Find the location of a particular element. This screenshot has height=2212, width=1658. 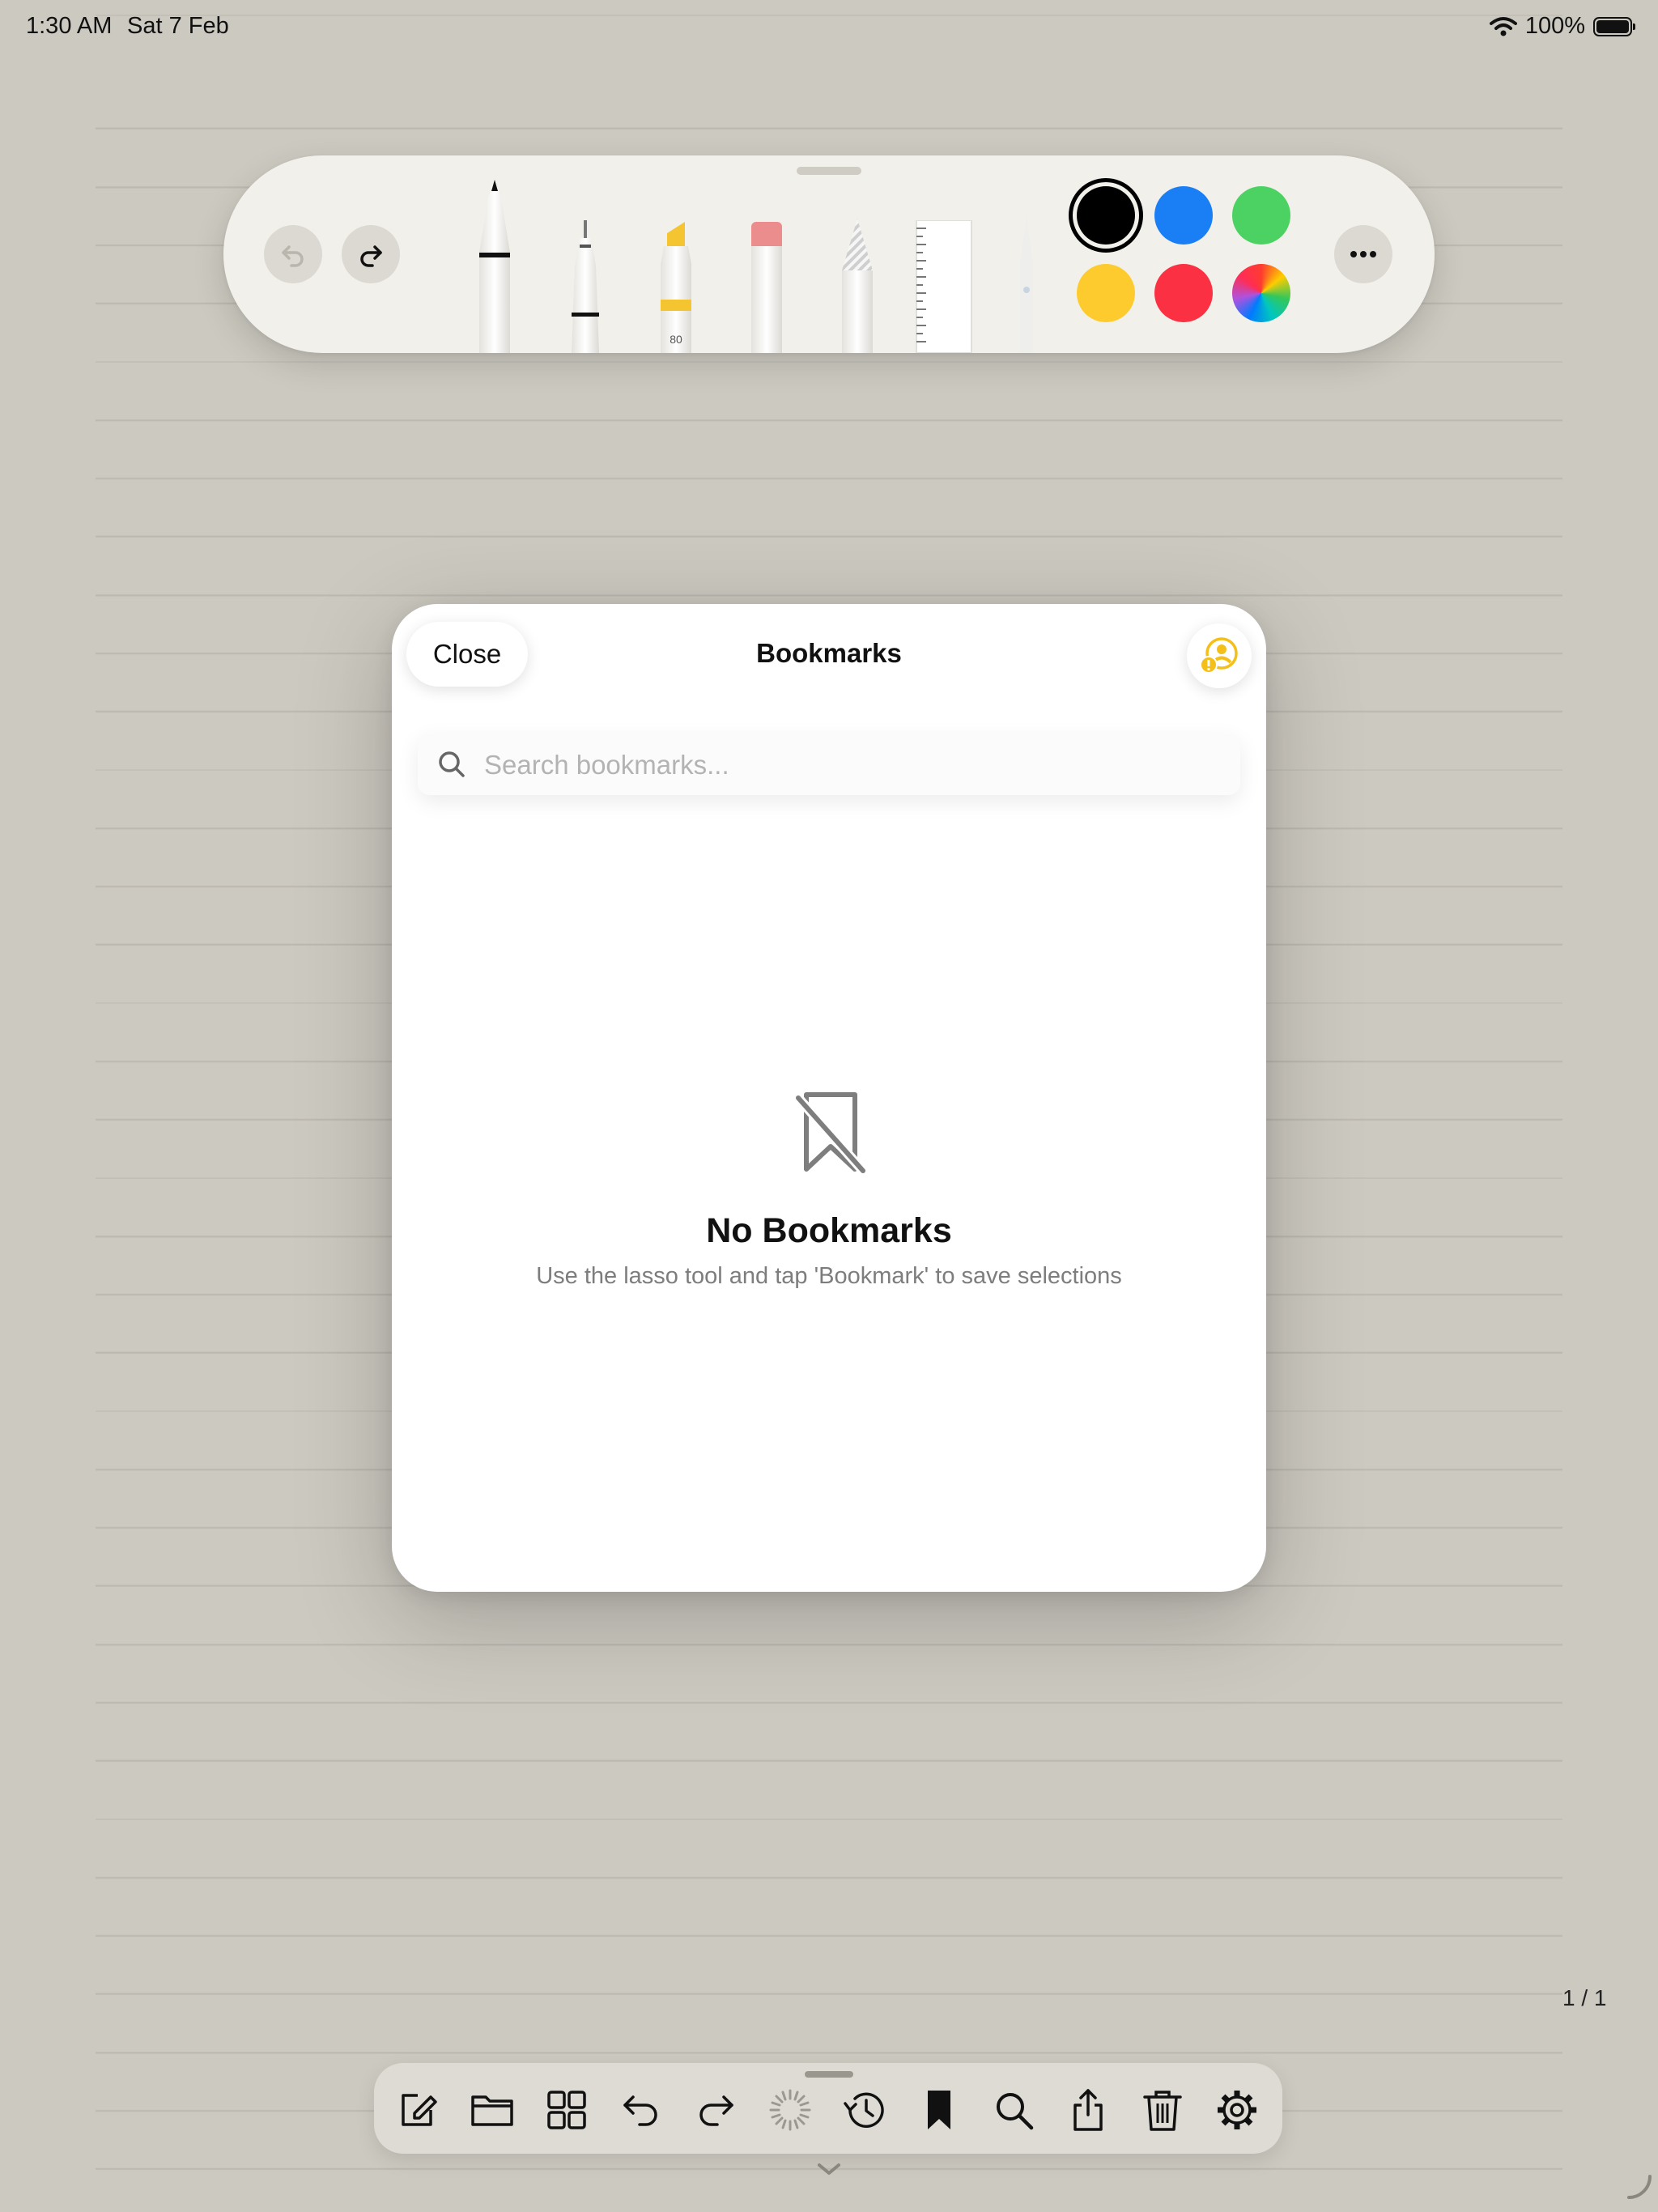

share-icon is located at coordinates (1088, 2110).